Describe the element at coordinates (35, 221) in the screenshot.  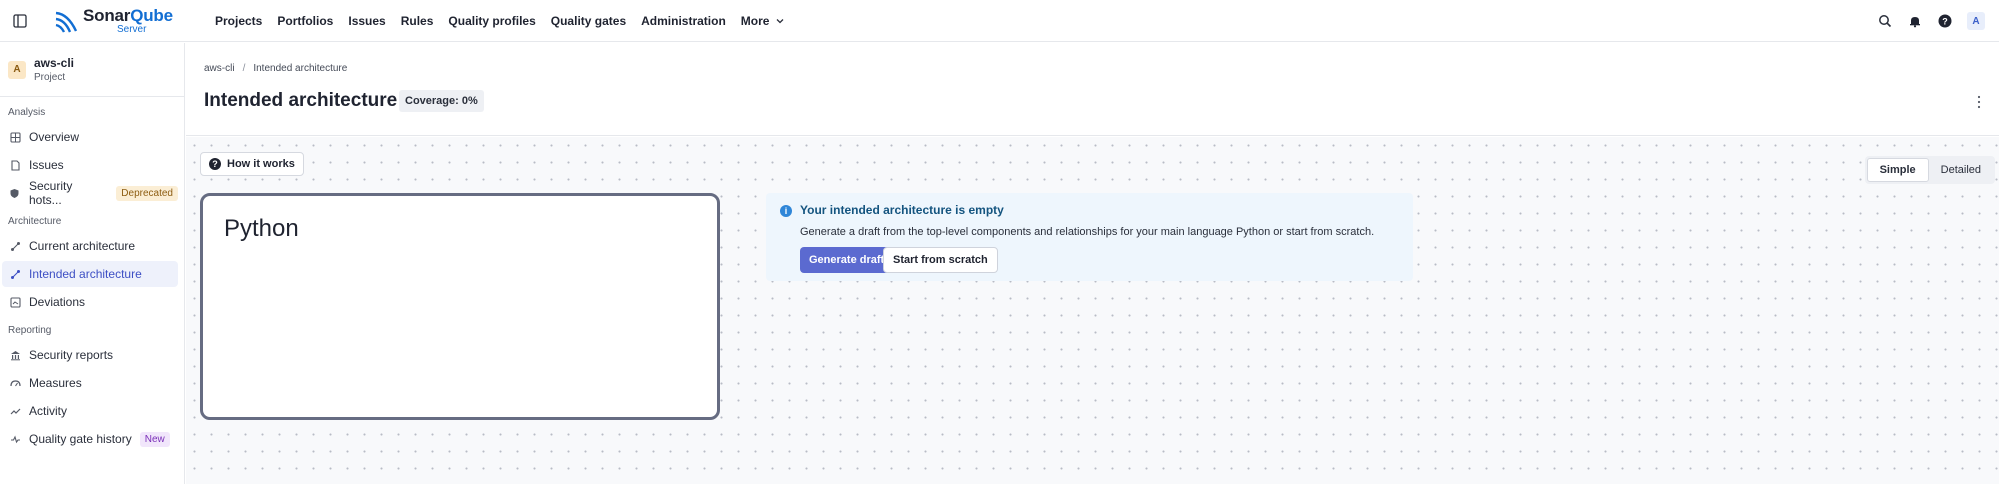
I see `section-architecture: Architecture` at that location.